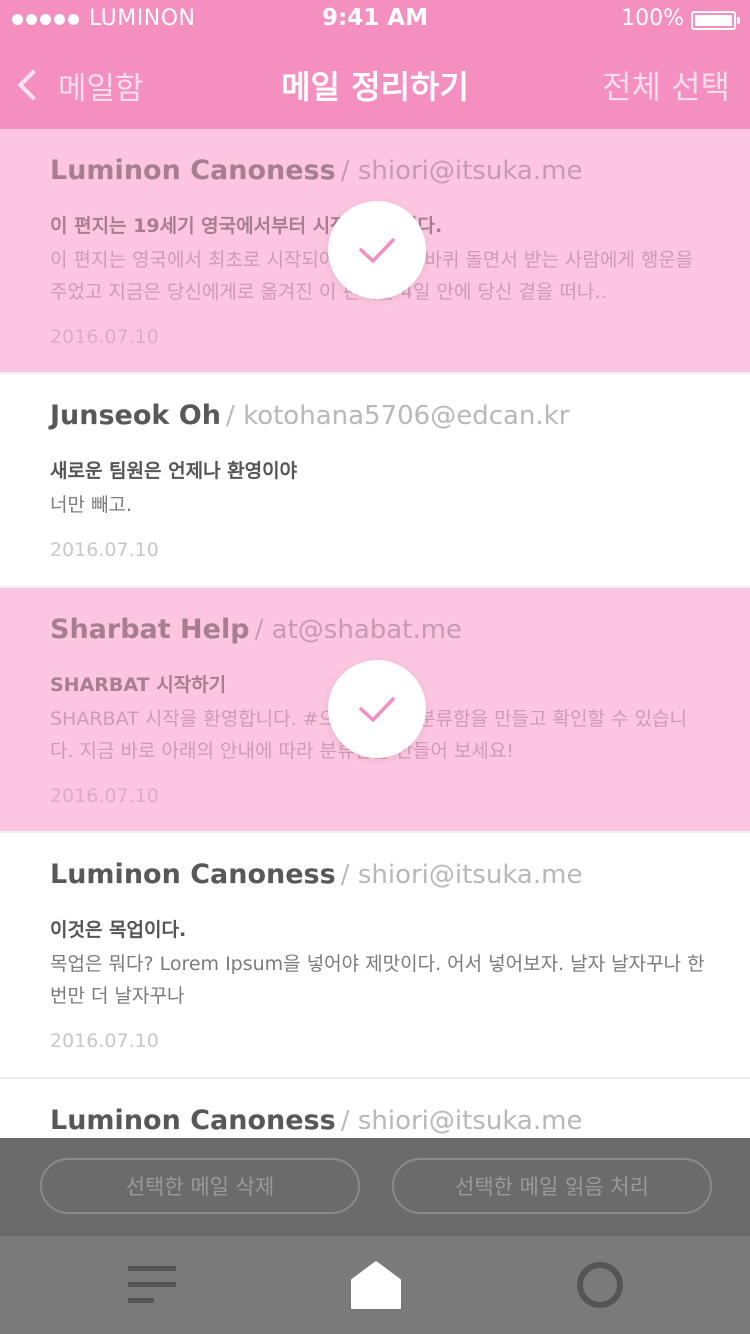 This screenshot has height=1334, width=750. I want to click on circle-icon, so click(600, 1285).